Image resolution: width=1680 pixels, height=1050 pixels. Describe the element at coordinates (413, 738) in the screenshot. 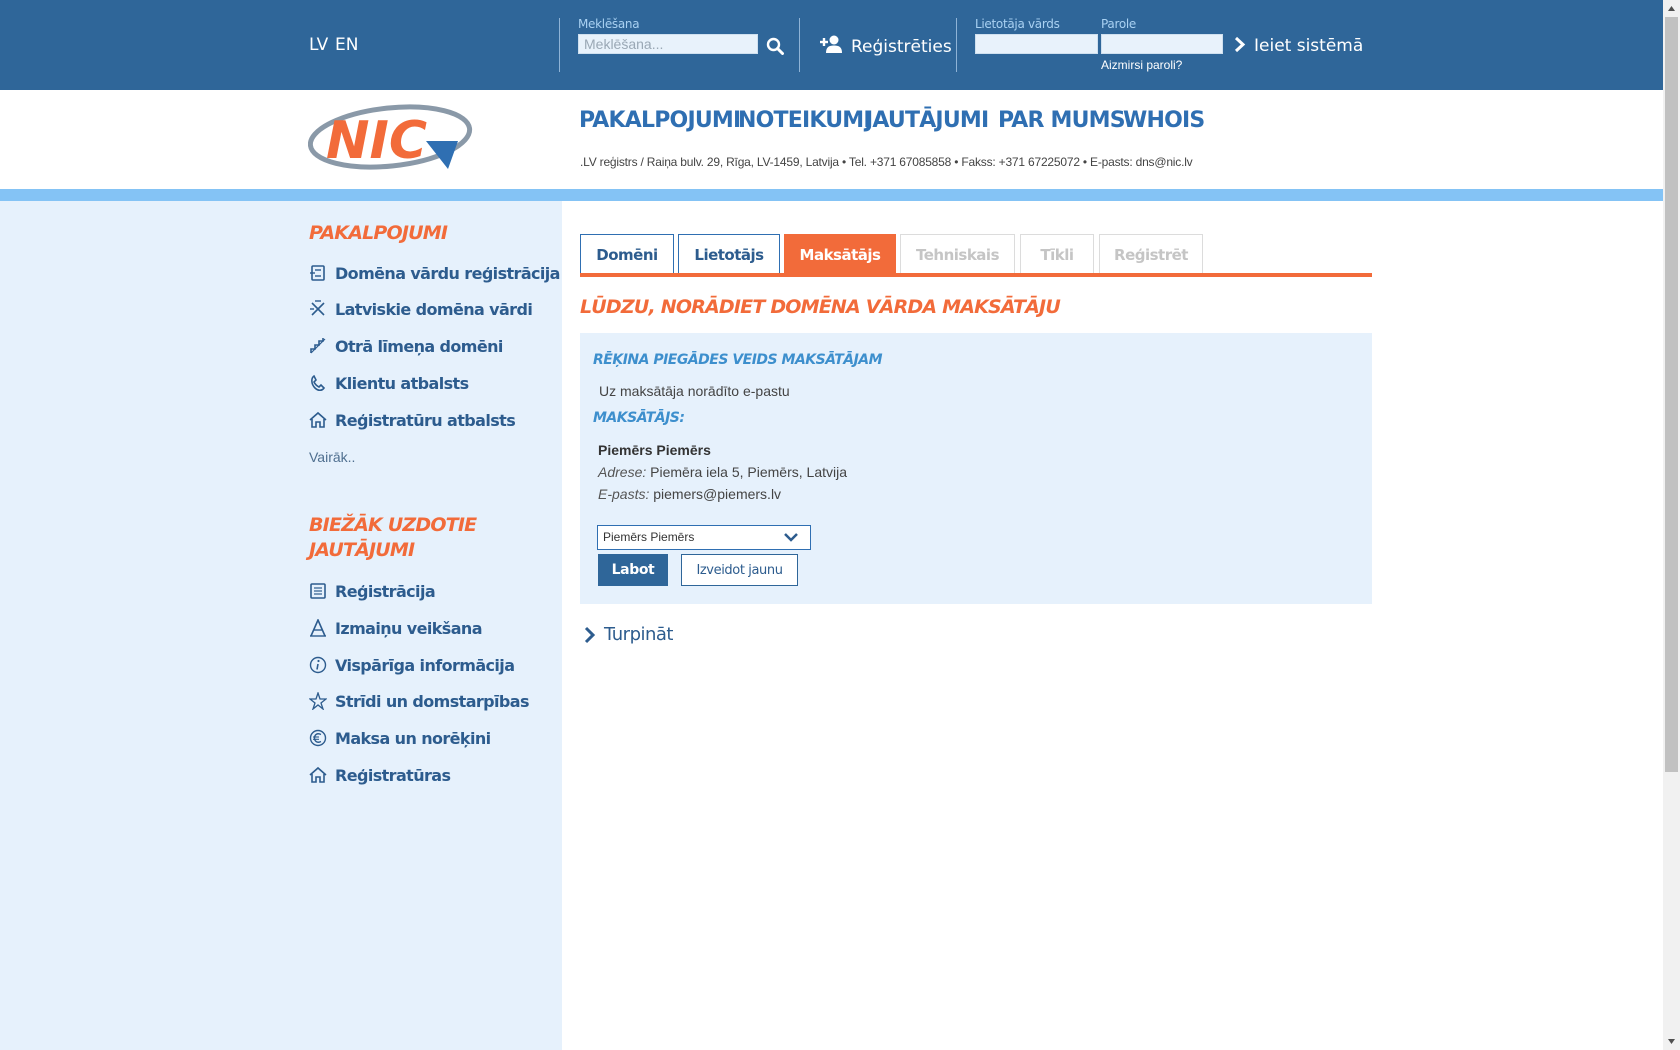

I see `sidebar-item-label: Maksa un norēķini` at that location.